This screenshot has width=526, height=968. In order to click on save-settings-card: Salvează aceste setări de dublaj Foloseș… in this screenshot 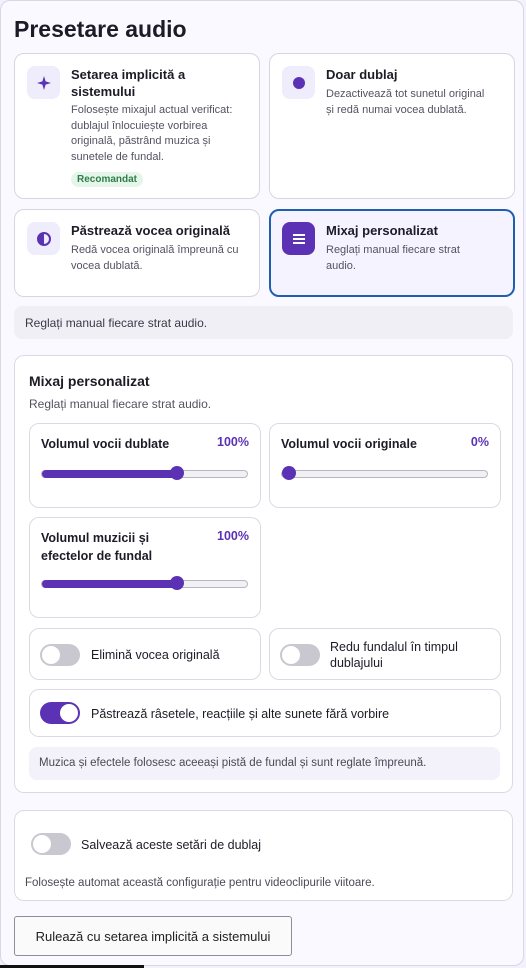, I will do `click(263, 855)`.